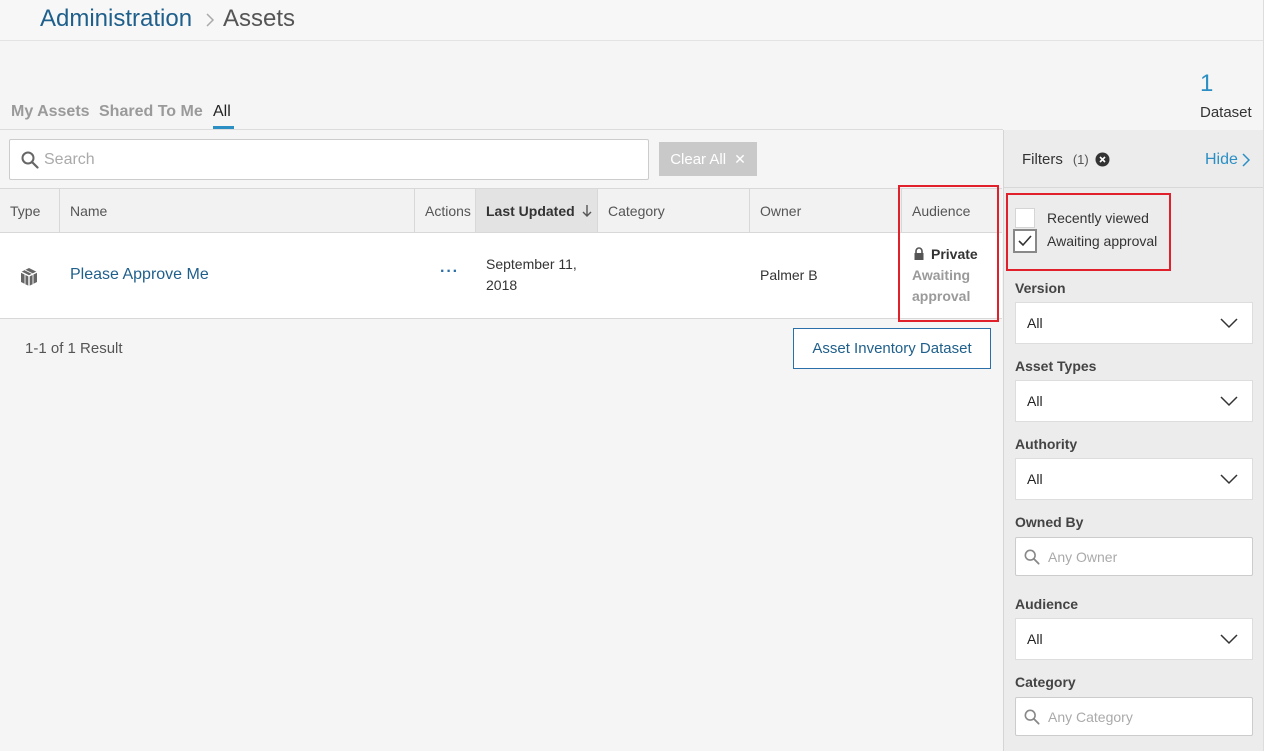 The image size is (1267, 751). I want to click on tabs-divider, so click(501, 129).